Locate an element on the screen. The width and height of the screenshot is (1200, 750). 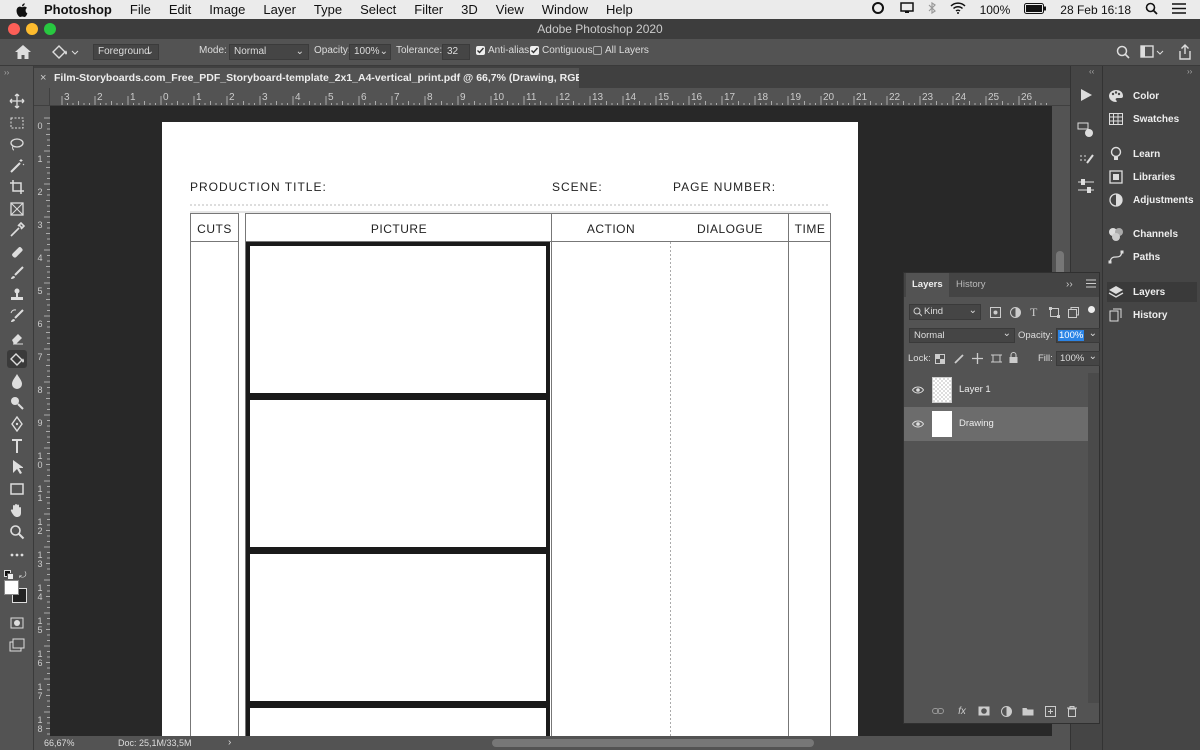
filter-shape-icon is located at coordinates (1054, 314).